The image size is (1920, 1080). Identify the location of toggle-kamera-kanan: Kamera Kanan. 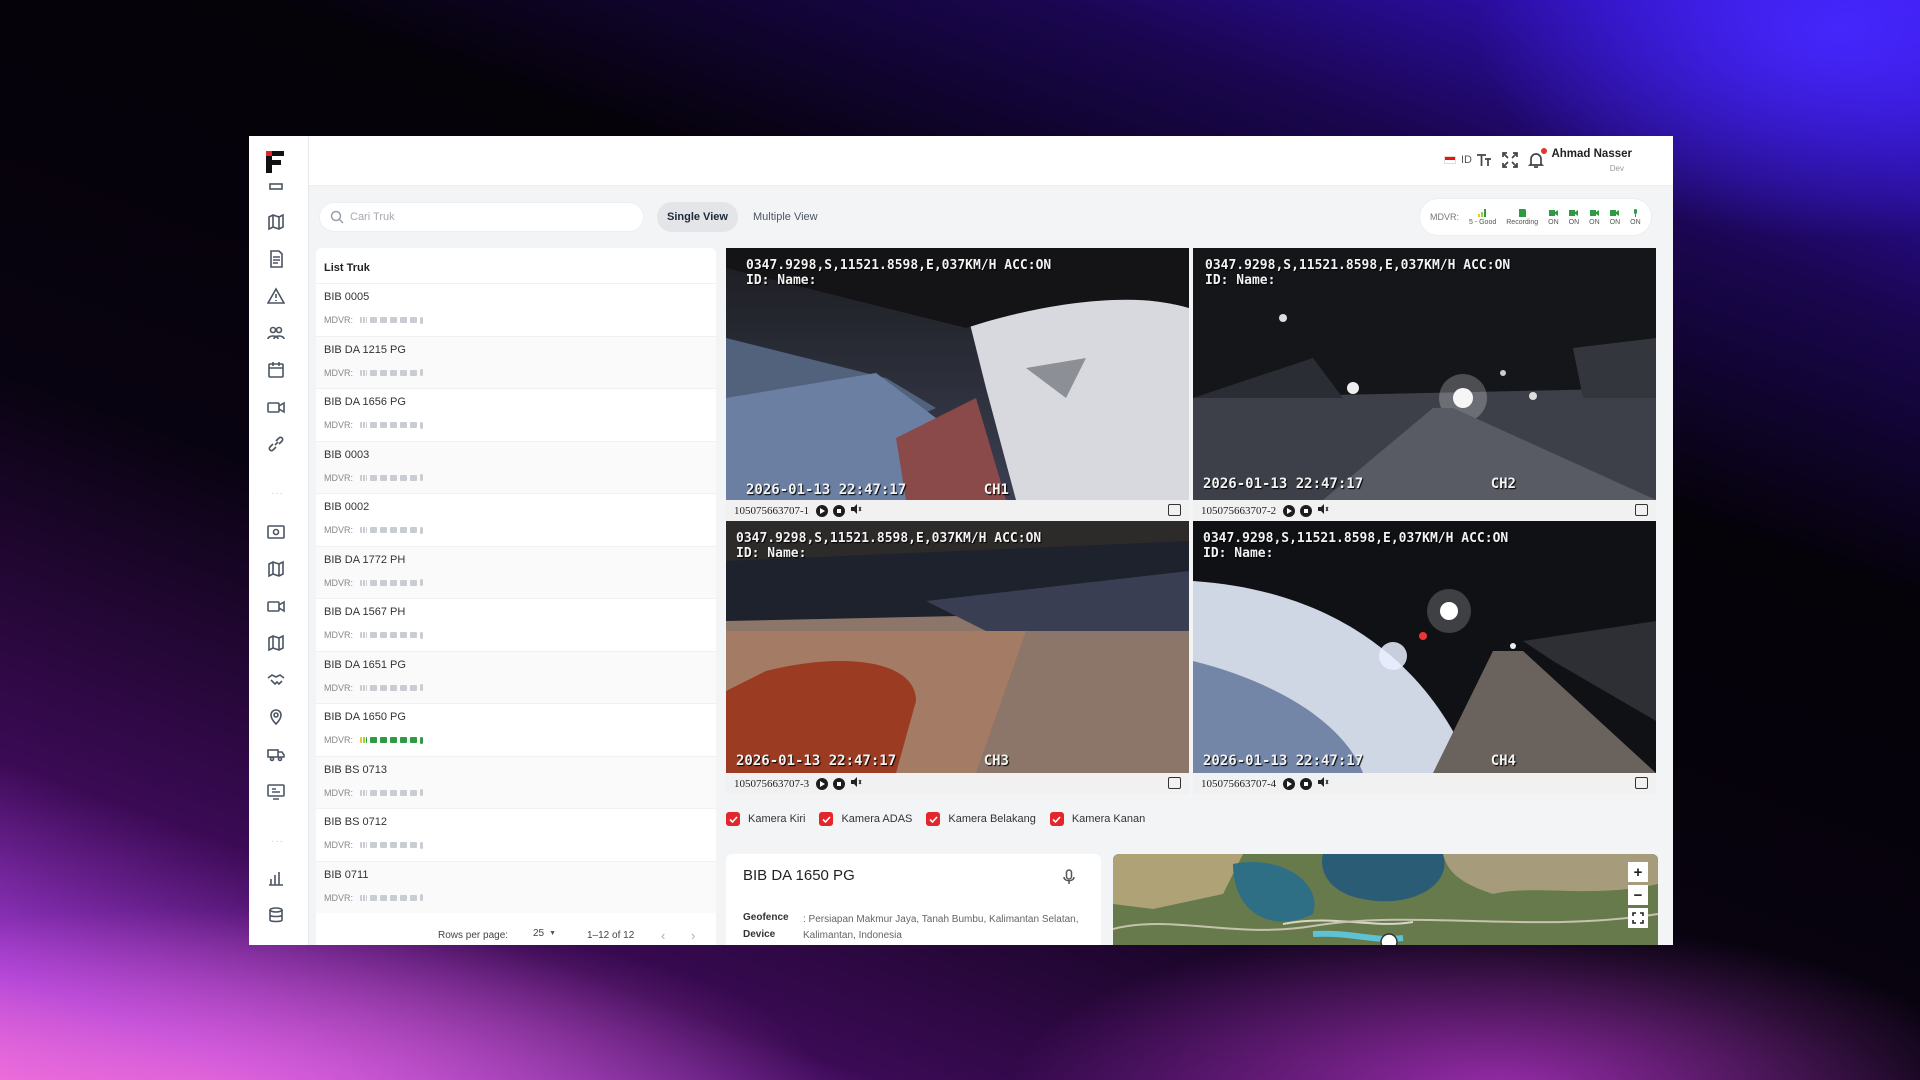
(1097, 819).